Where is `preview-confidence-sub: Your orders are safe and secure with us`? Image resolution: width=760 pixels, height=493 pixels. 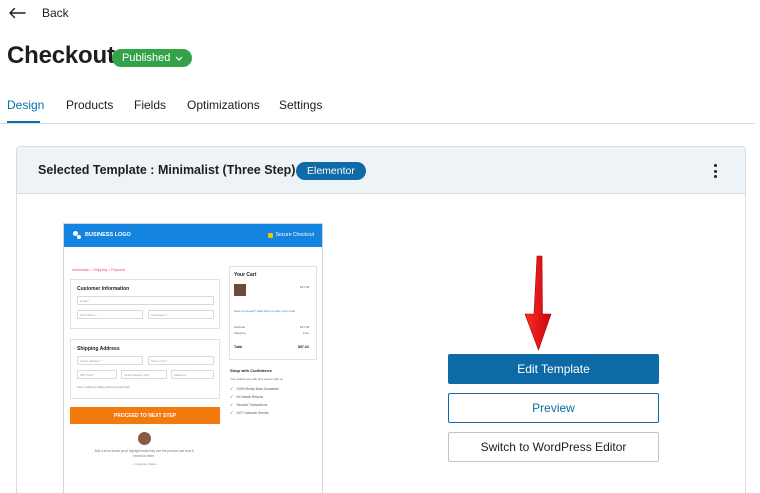
preview-confidence-sub: Your orders are safe and secure with us is located at coordinates (256, 379).